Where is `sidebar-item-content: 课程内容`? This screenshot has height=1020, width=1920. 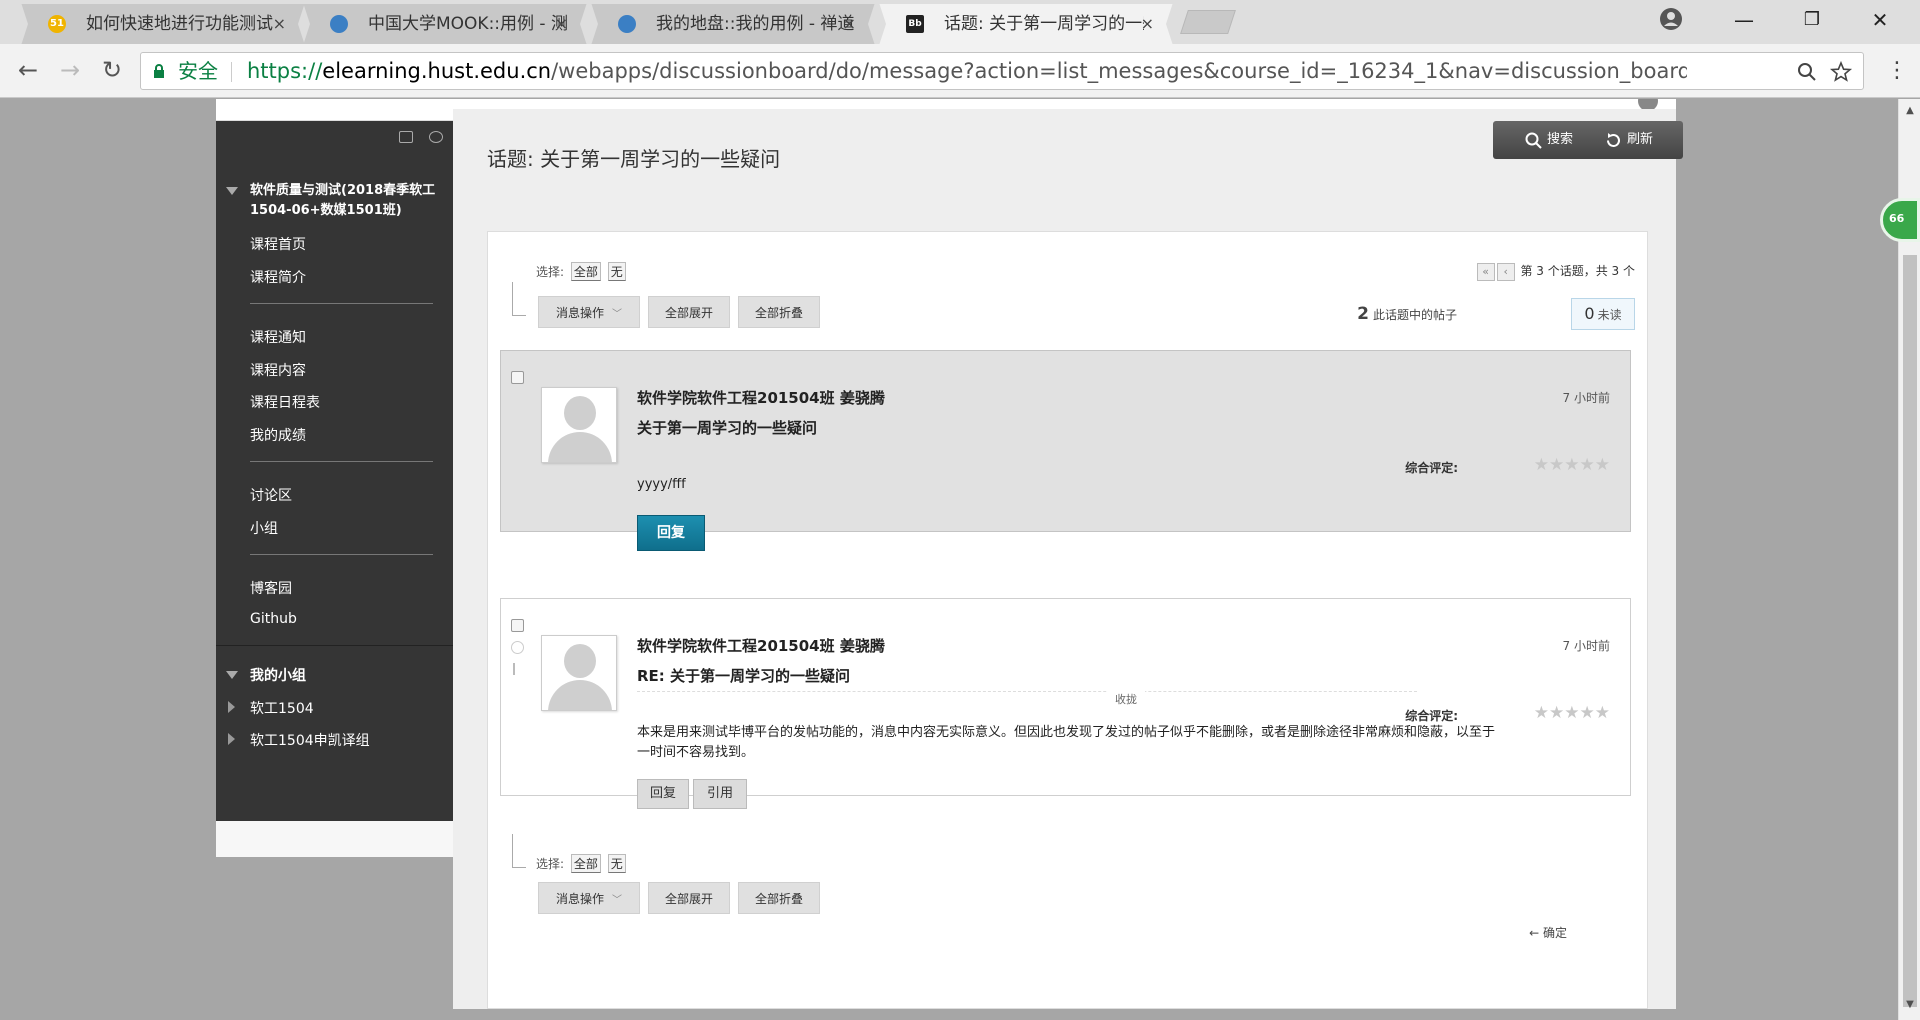
sidebar-item-content: 课程内容 is located at coordinates (278, 370).